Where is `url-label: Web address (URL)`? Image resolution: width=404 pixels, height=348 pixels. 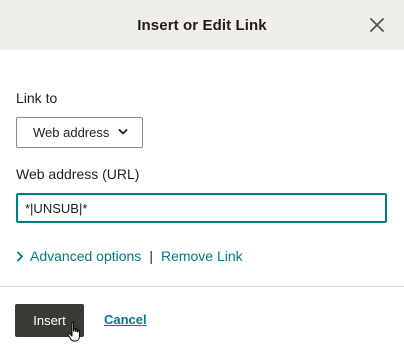 url-label: Web address (URL) is located at coordinates (78, 174).